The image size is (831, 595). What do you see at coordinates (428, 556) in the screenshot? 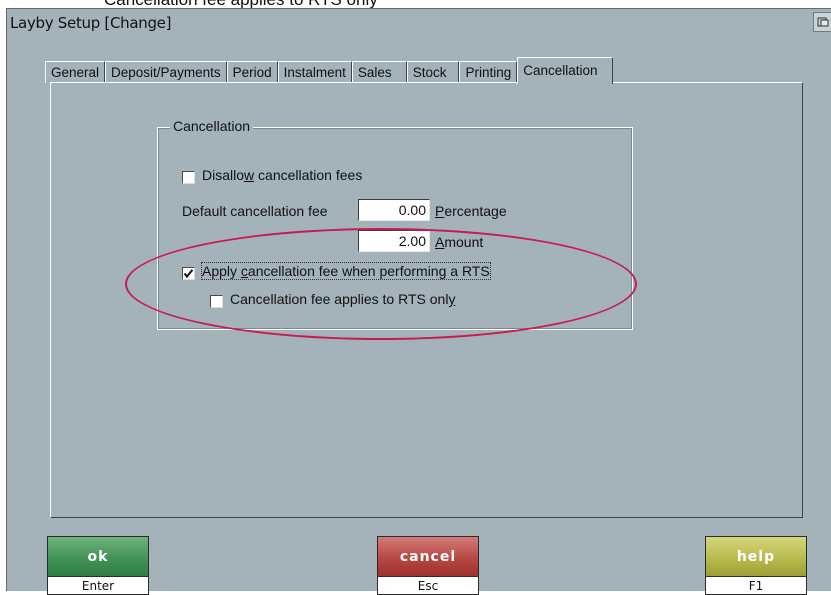
I see `cancel-button-label: cancel` at bounding box center [428, 556].